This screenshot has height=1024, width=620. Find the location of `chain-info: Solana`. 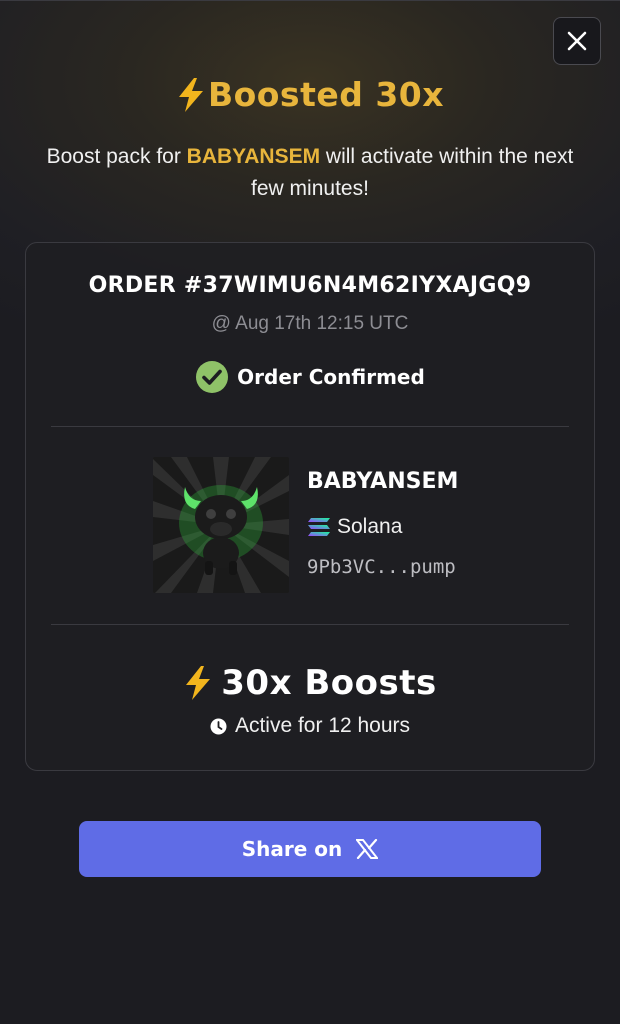

chain-info: Solana is located at coordinates (354, 527).